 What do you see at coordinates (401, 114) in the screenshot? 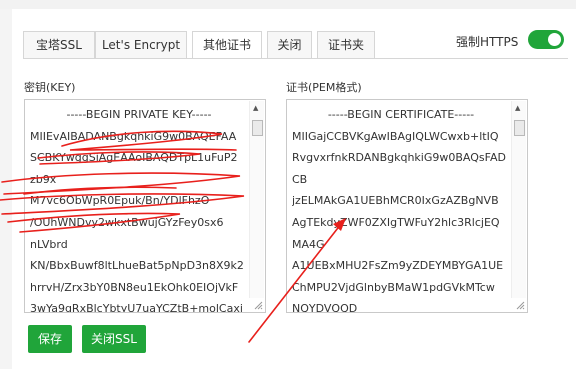
I see `cert-line: -----BEGIN CERTIFICATE-----` at bounding box center [401, 114].